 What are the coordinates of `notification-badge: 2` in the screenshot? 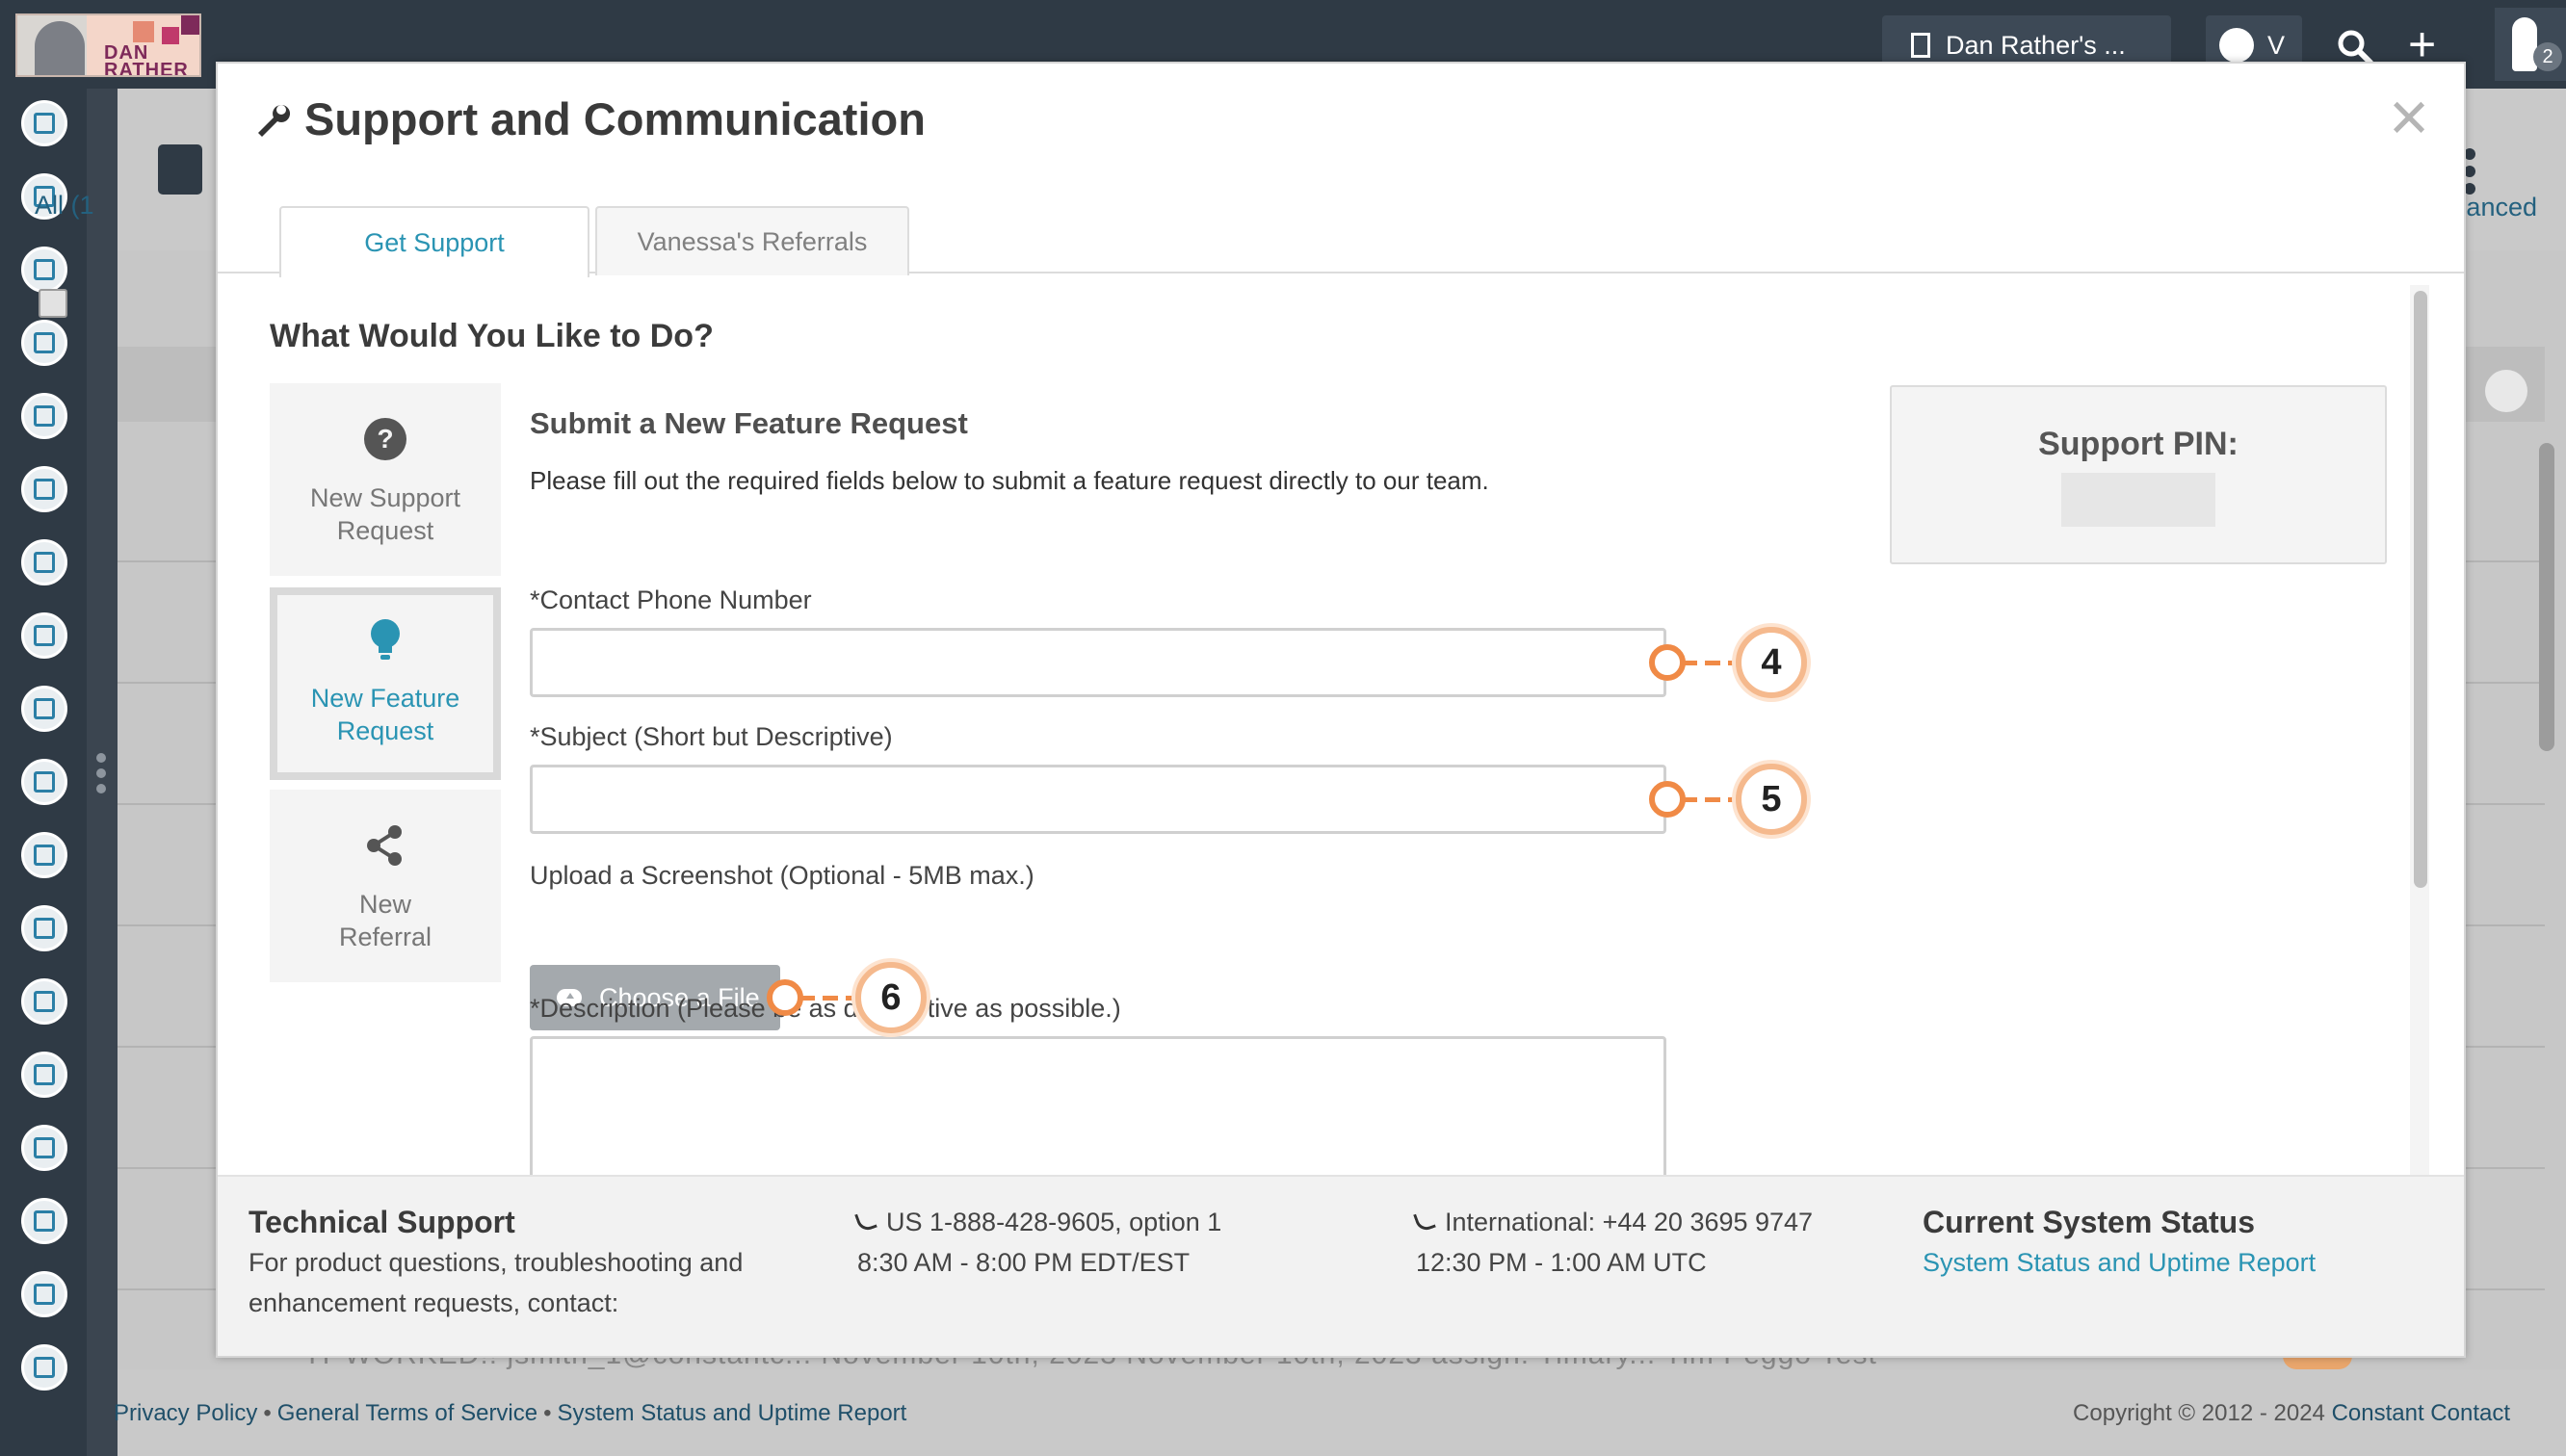 It's located at (2547, 56).